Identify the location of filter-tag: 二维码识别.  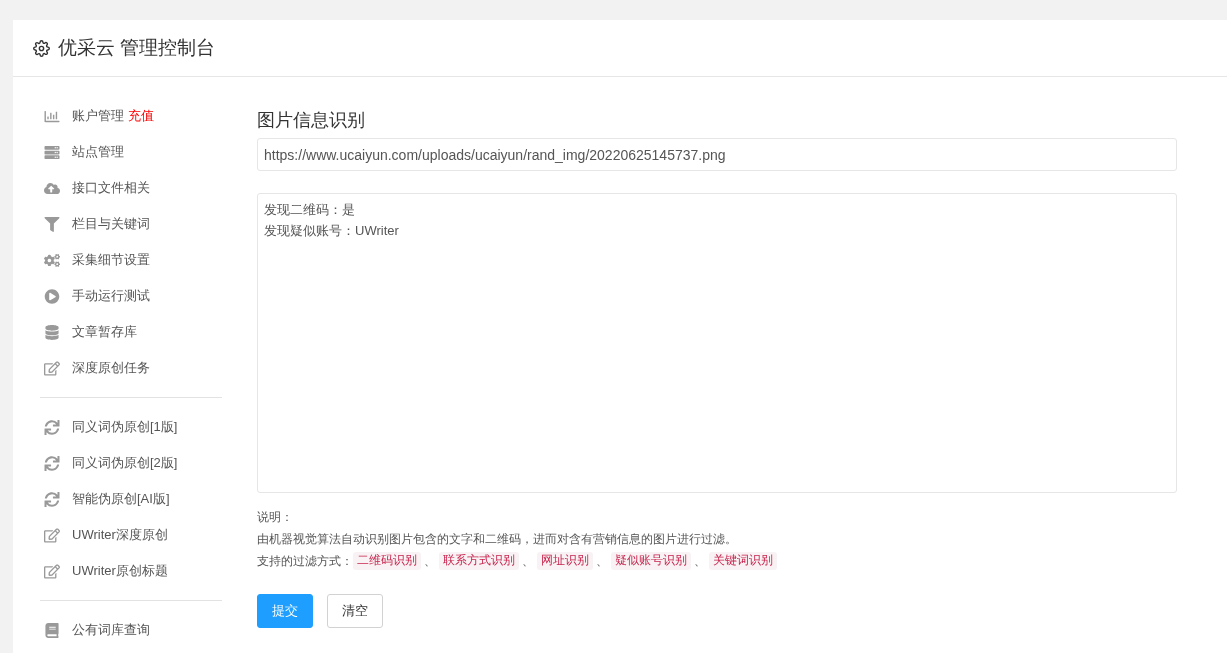
(387, 561).